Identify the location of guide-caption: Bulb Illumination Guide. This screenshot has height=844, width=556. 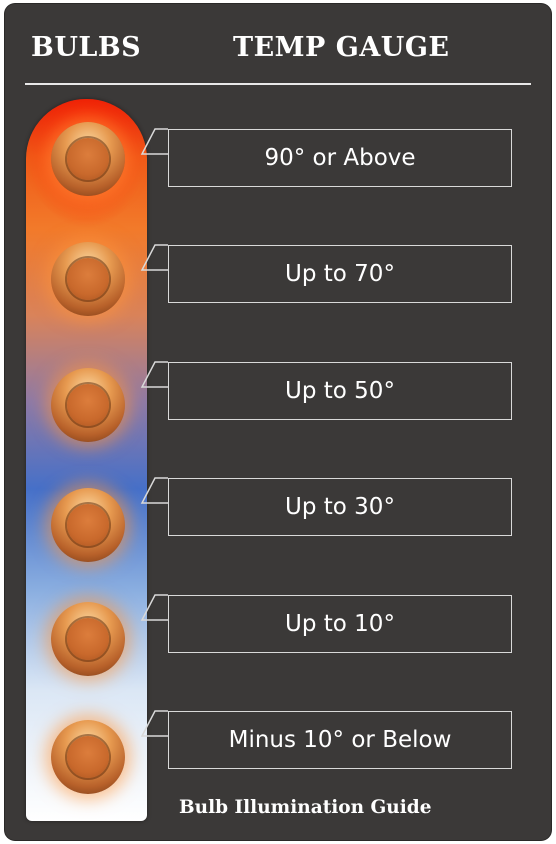
(305, 807).